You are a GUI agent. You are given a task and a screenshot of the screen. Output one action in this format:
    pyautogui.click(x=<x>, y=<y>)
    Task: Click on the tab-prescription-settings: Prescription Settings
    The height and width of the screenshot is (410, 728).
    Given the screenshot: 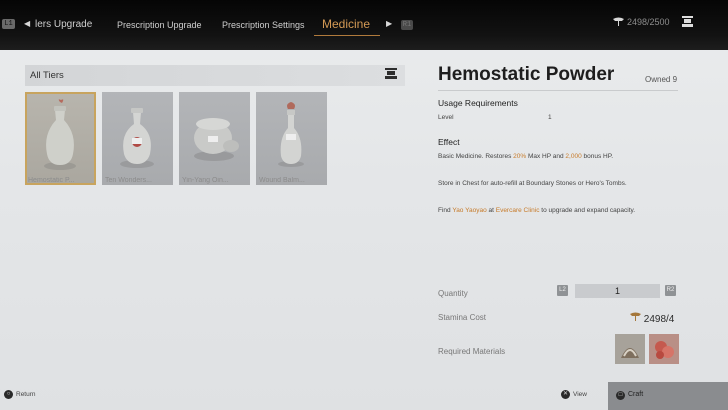 What is the action you would take?
    pyautogui.click(x=263, y=25)
    